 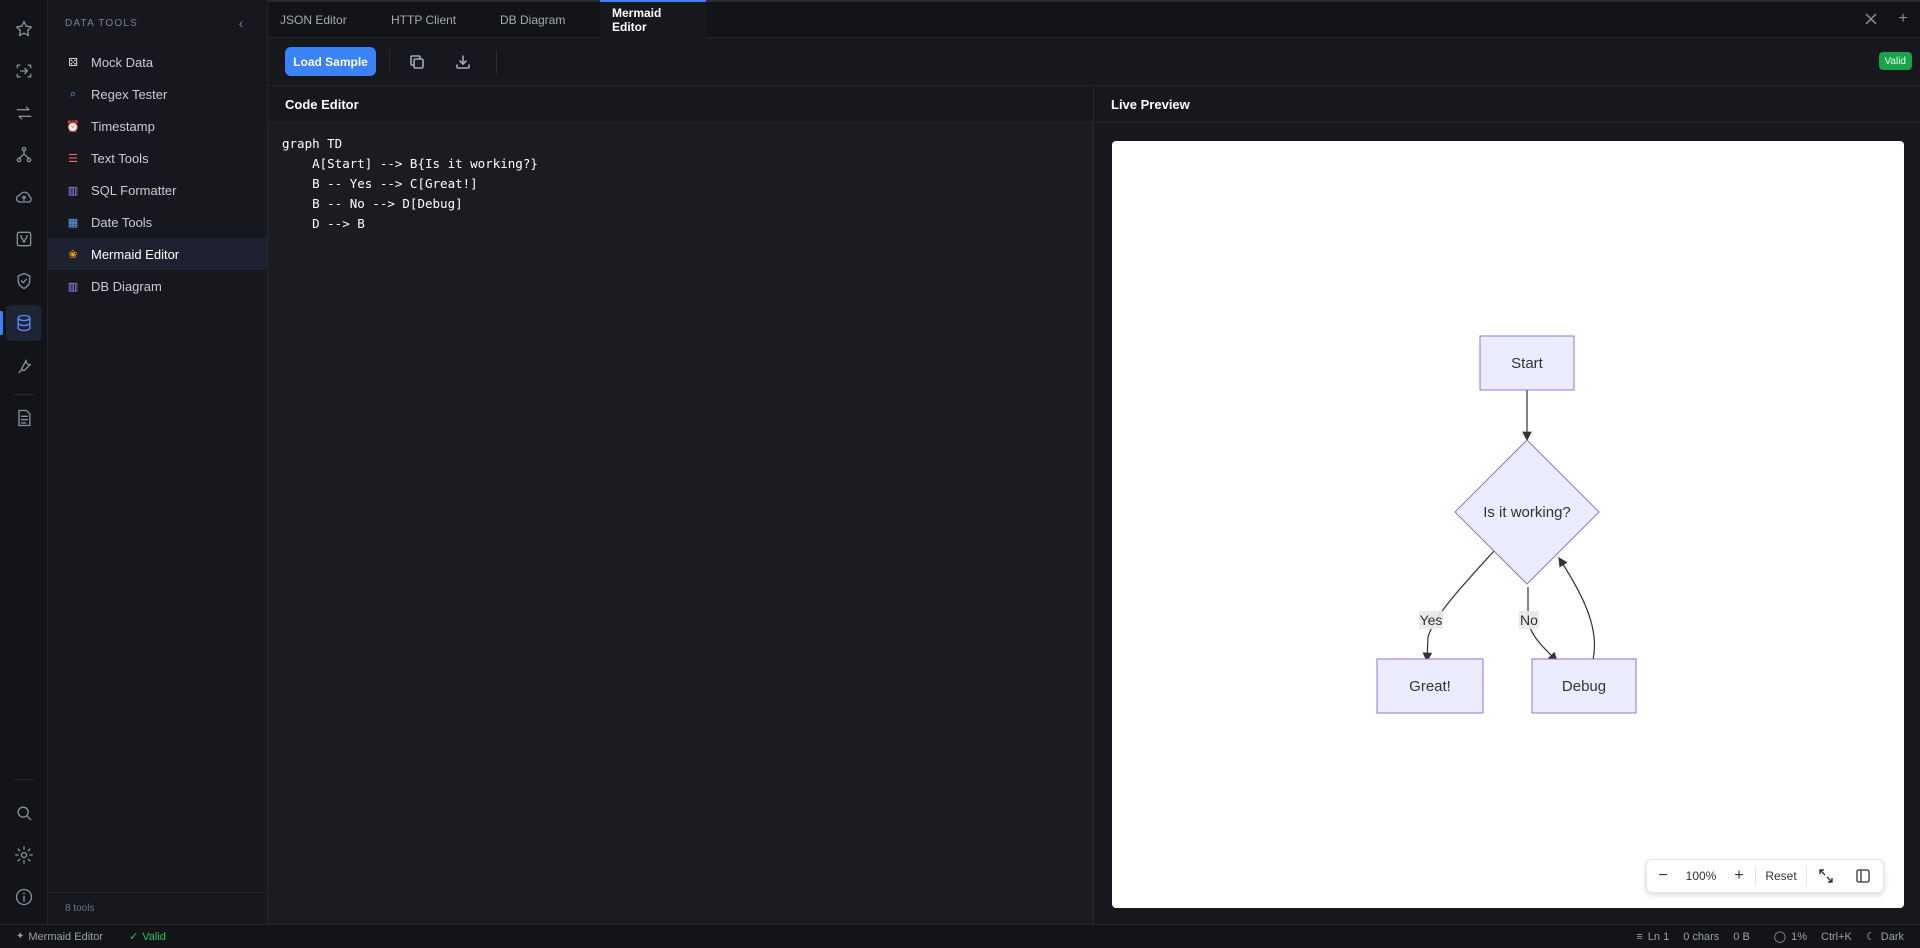 What do you see at coordinates (101, 23) in the screenshot?
I see `sidebar-title: DATA TOOLS` at bounding box center [101, 23].